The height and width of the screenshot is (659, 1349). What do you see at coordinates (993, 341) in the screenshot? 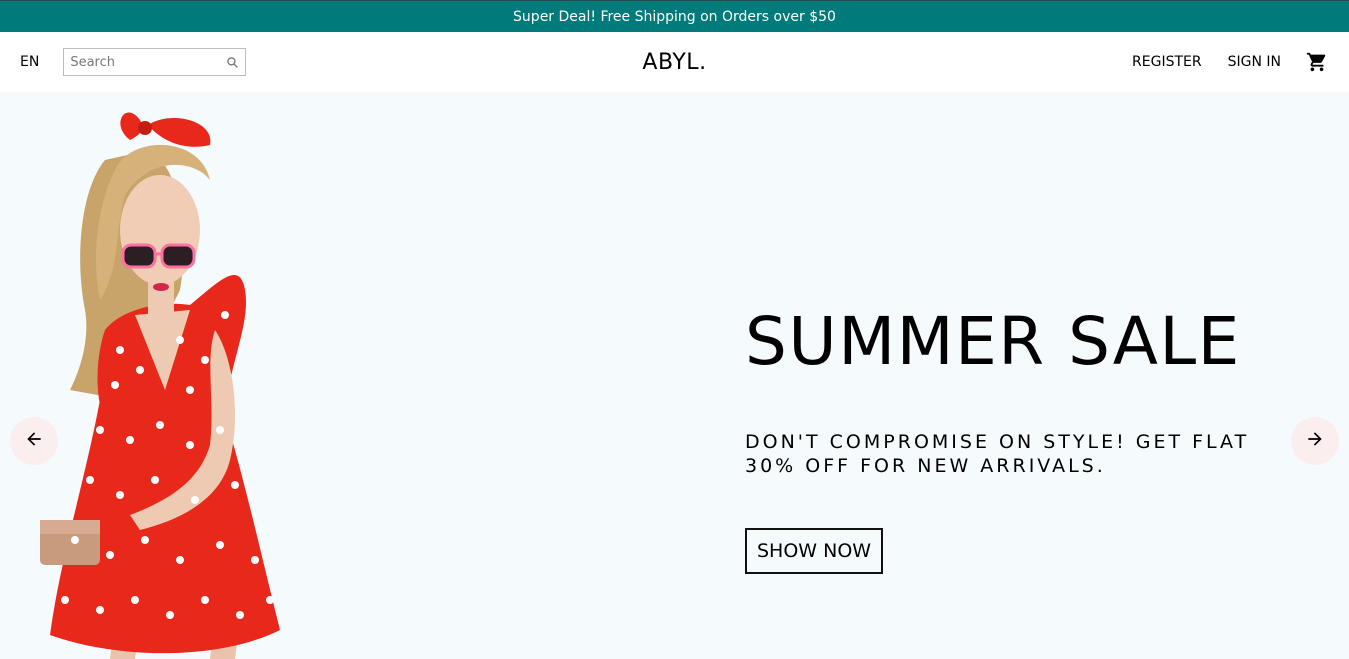
I see `slide-title: SUMMER SALE` at bounding box center [993, 341].